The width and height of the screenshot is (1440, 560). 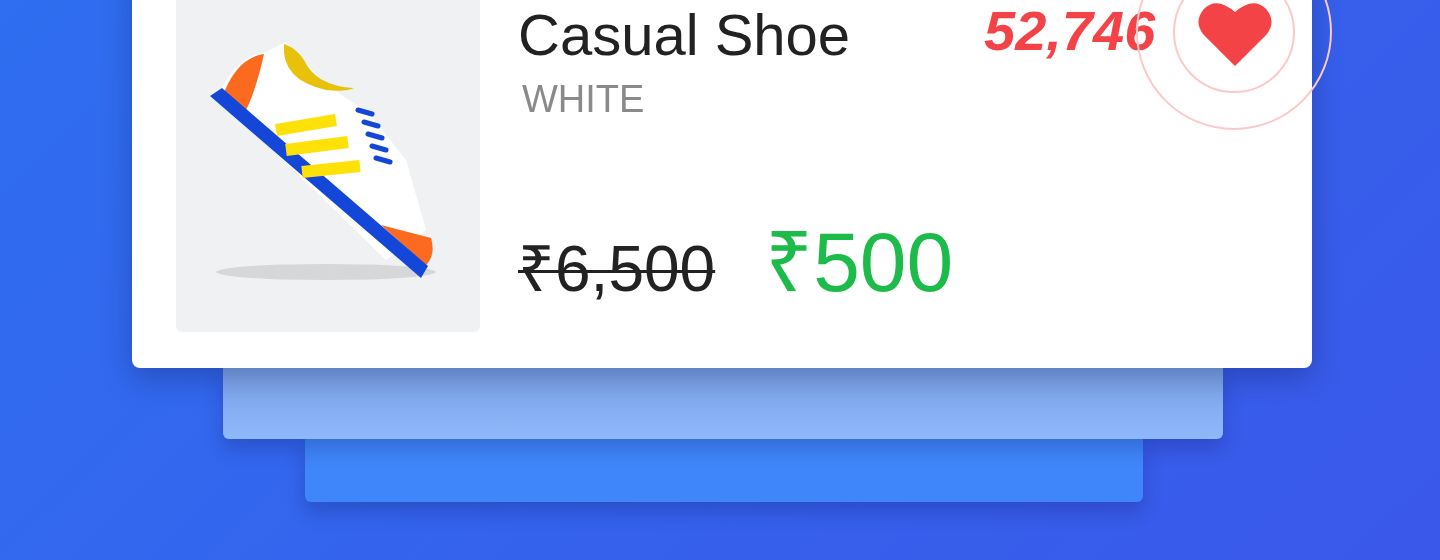 I want to click on sale-price: ₹500, so click(x=859, y=262).